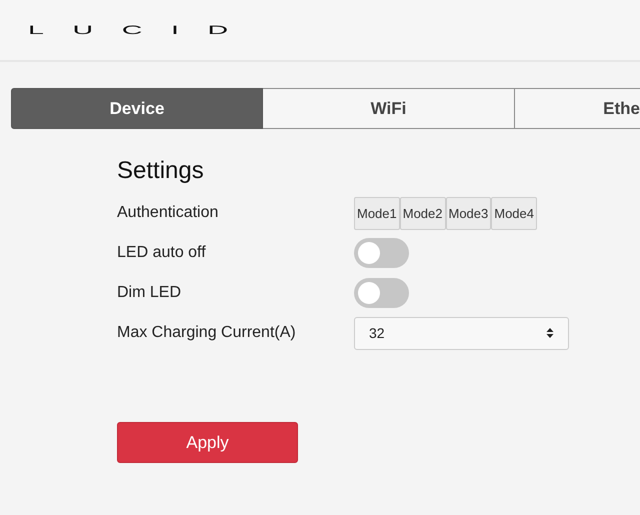  I want to click on setting-label: Authentication, so click(168, 213).